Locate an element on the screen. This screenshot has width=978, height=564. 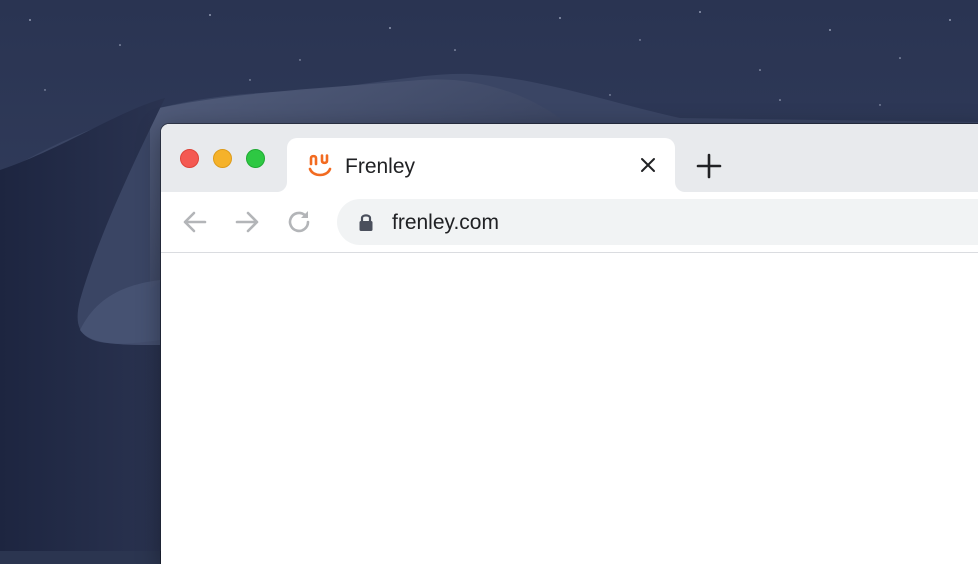
url-text: frenley.com is located at coordinates (445, 222).